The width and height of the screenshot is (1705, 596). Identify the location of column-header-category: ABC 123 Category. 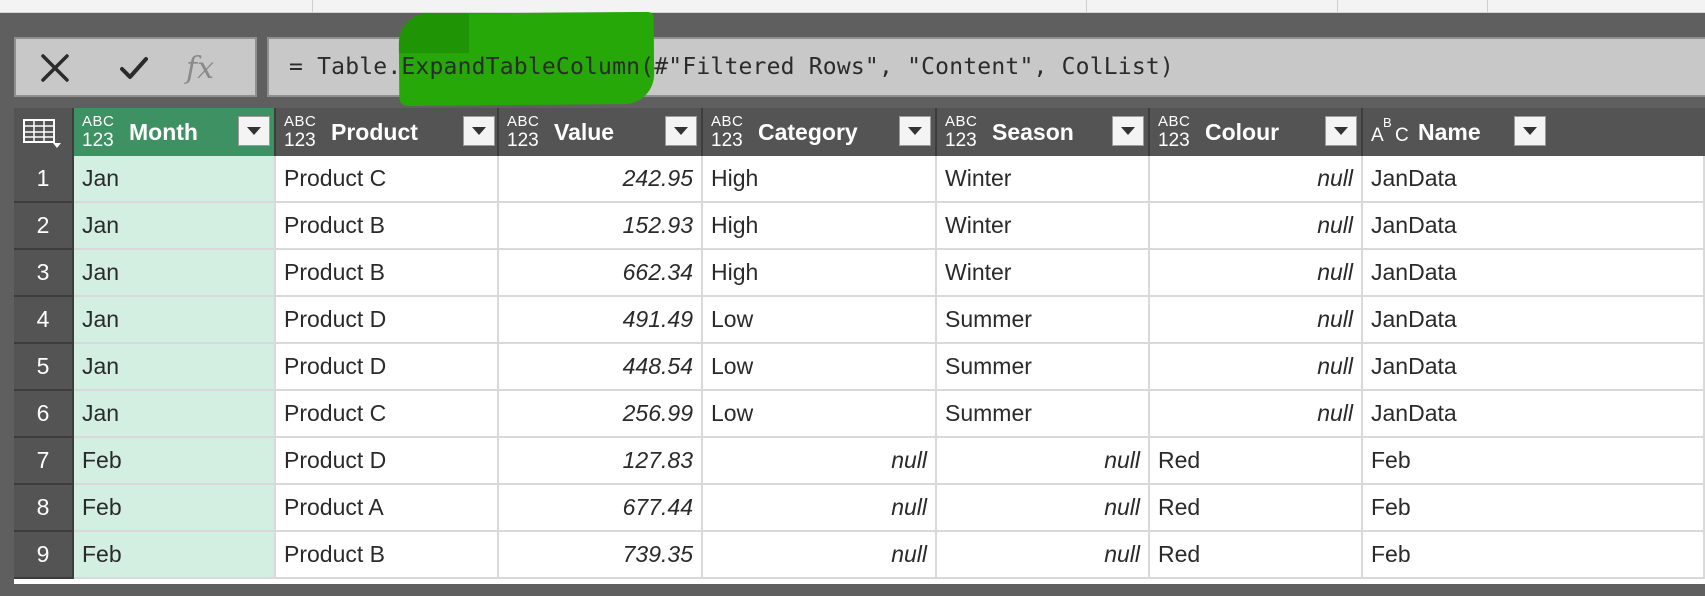
(820, 132).